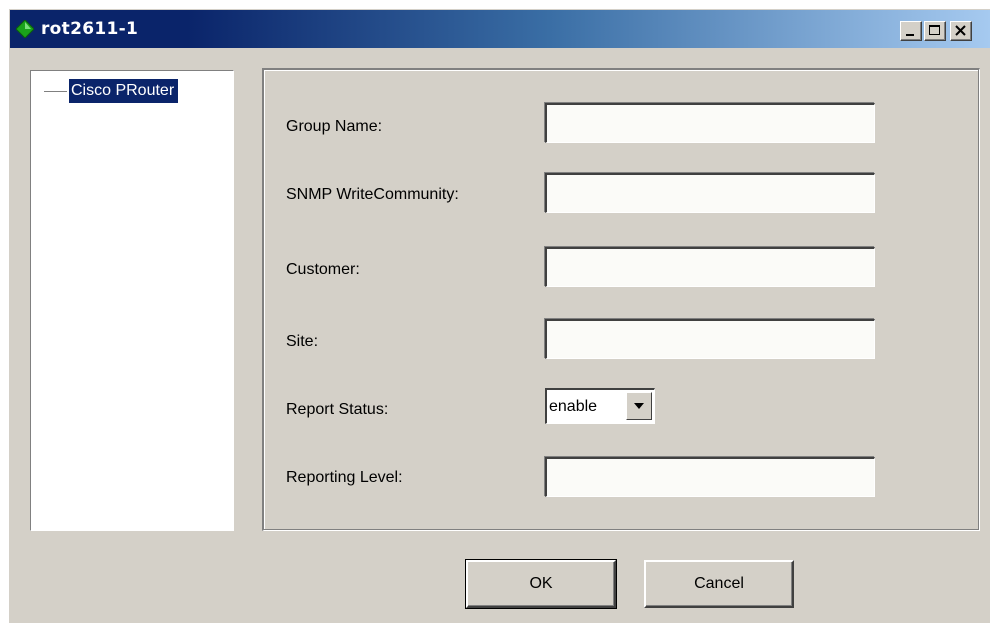 Image resolution: width=990 pixels, height=623 pixels. Describe the element at coordinates (935, 31) in the screenshot. I see `maximize-button` at that location.